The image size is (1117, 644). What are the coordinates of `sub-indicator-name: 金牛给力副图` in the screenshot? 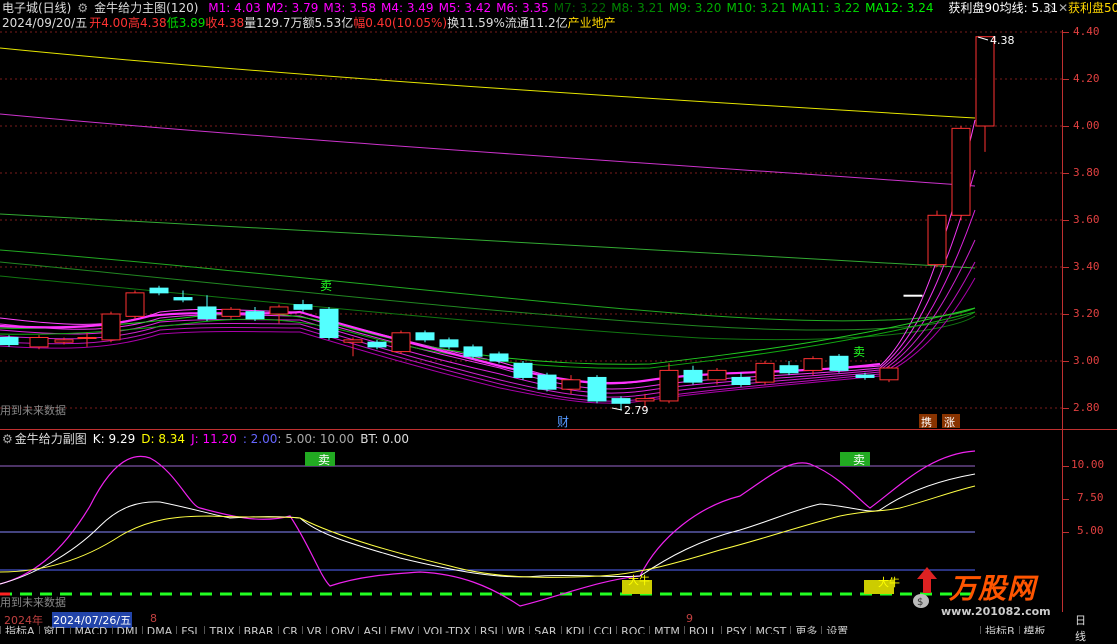 It's located at (51, 439).